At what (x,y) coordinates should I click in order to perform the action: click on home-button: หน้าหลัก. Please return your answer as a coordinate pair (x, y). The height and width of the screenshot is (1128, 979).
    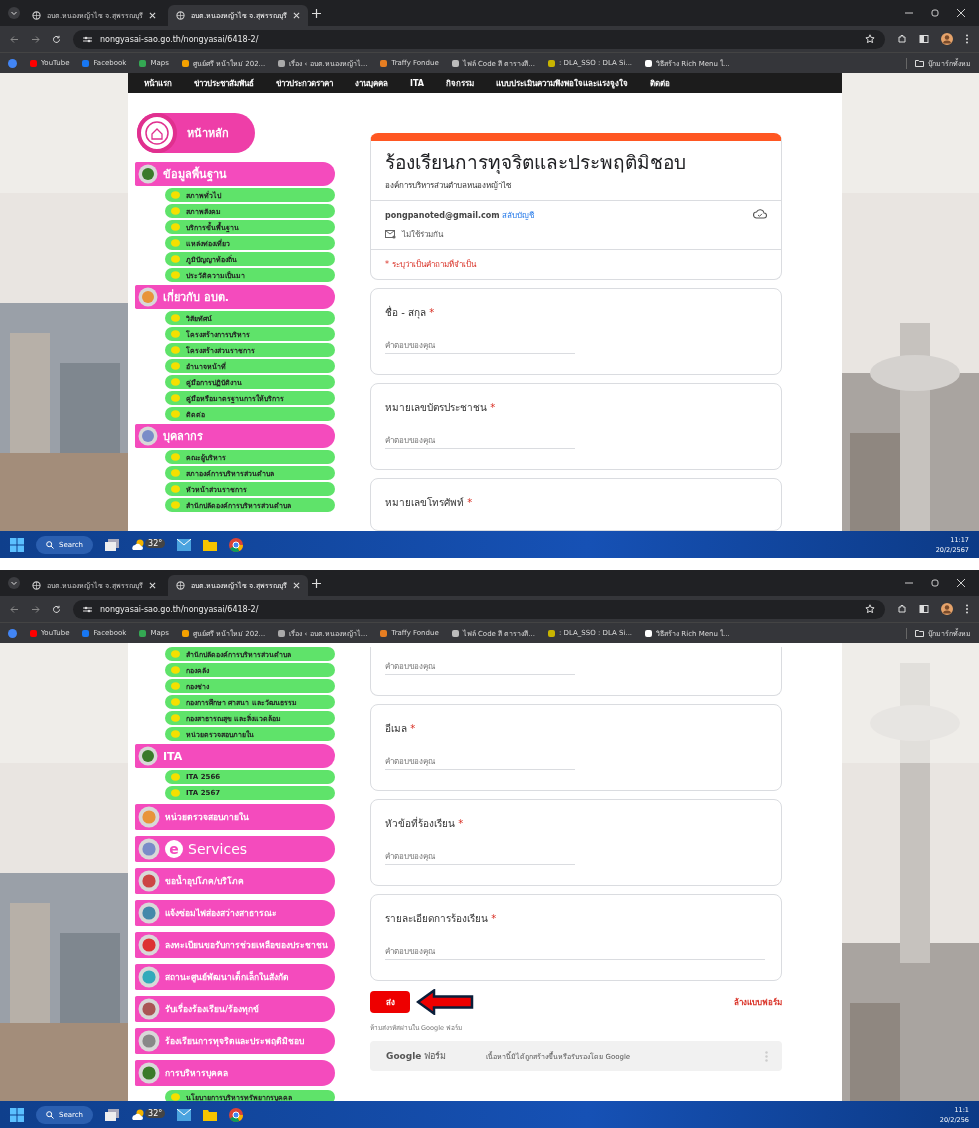
    Looking at the image, I should click on (196, 133).